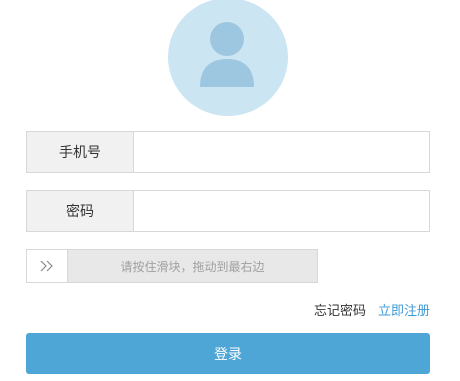  Describe the element at coordinates (80, 152) in the screenshot. I see `phone-label: 手机号` at that location.